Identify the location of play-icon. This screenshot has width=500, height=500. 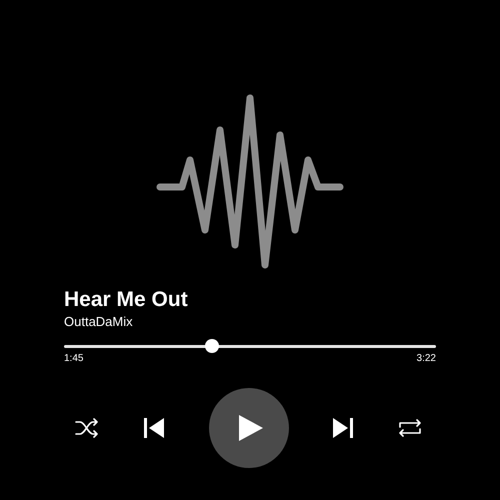
(250, 428).